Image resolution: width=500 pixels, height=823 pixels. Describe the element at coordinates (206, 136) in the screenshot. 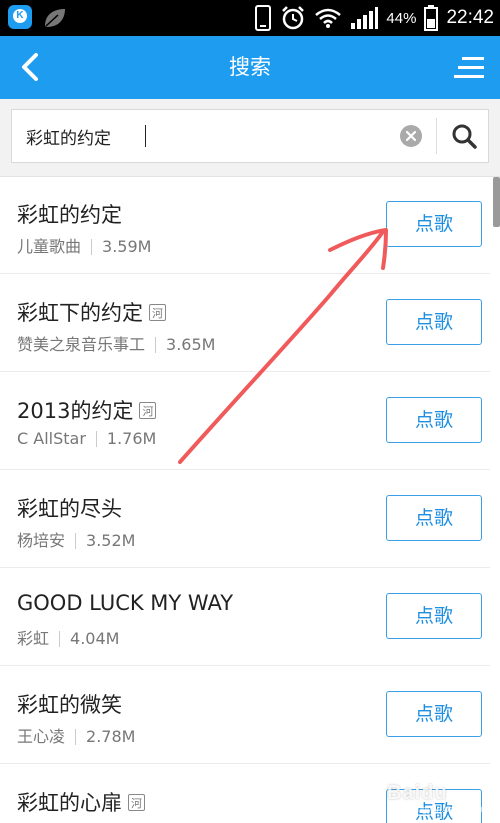

I see `search-input` at that location.